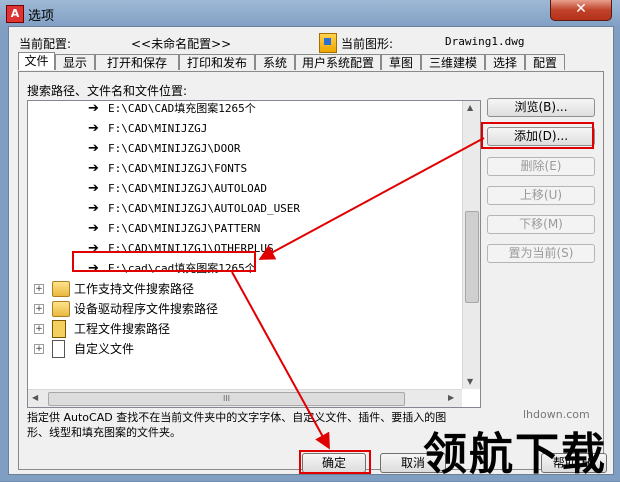 Image resolution: width=620 pixels, height=482 pixels. Describe the element at coordinates (280, 360) in the screenshot. I see `arrow-path-to-ok` at that location.